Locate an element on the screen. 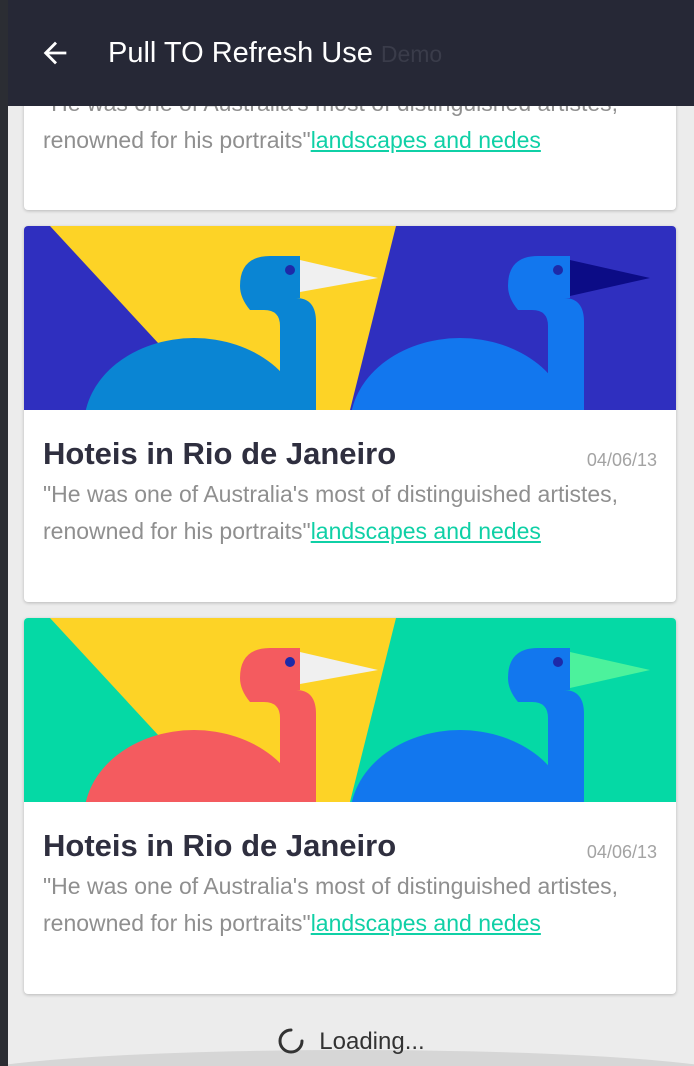 The height and width of the screenshot is (1066, 694). page-title-text: Pull TO Refresh Use is located at coordinates (240, 53).